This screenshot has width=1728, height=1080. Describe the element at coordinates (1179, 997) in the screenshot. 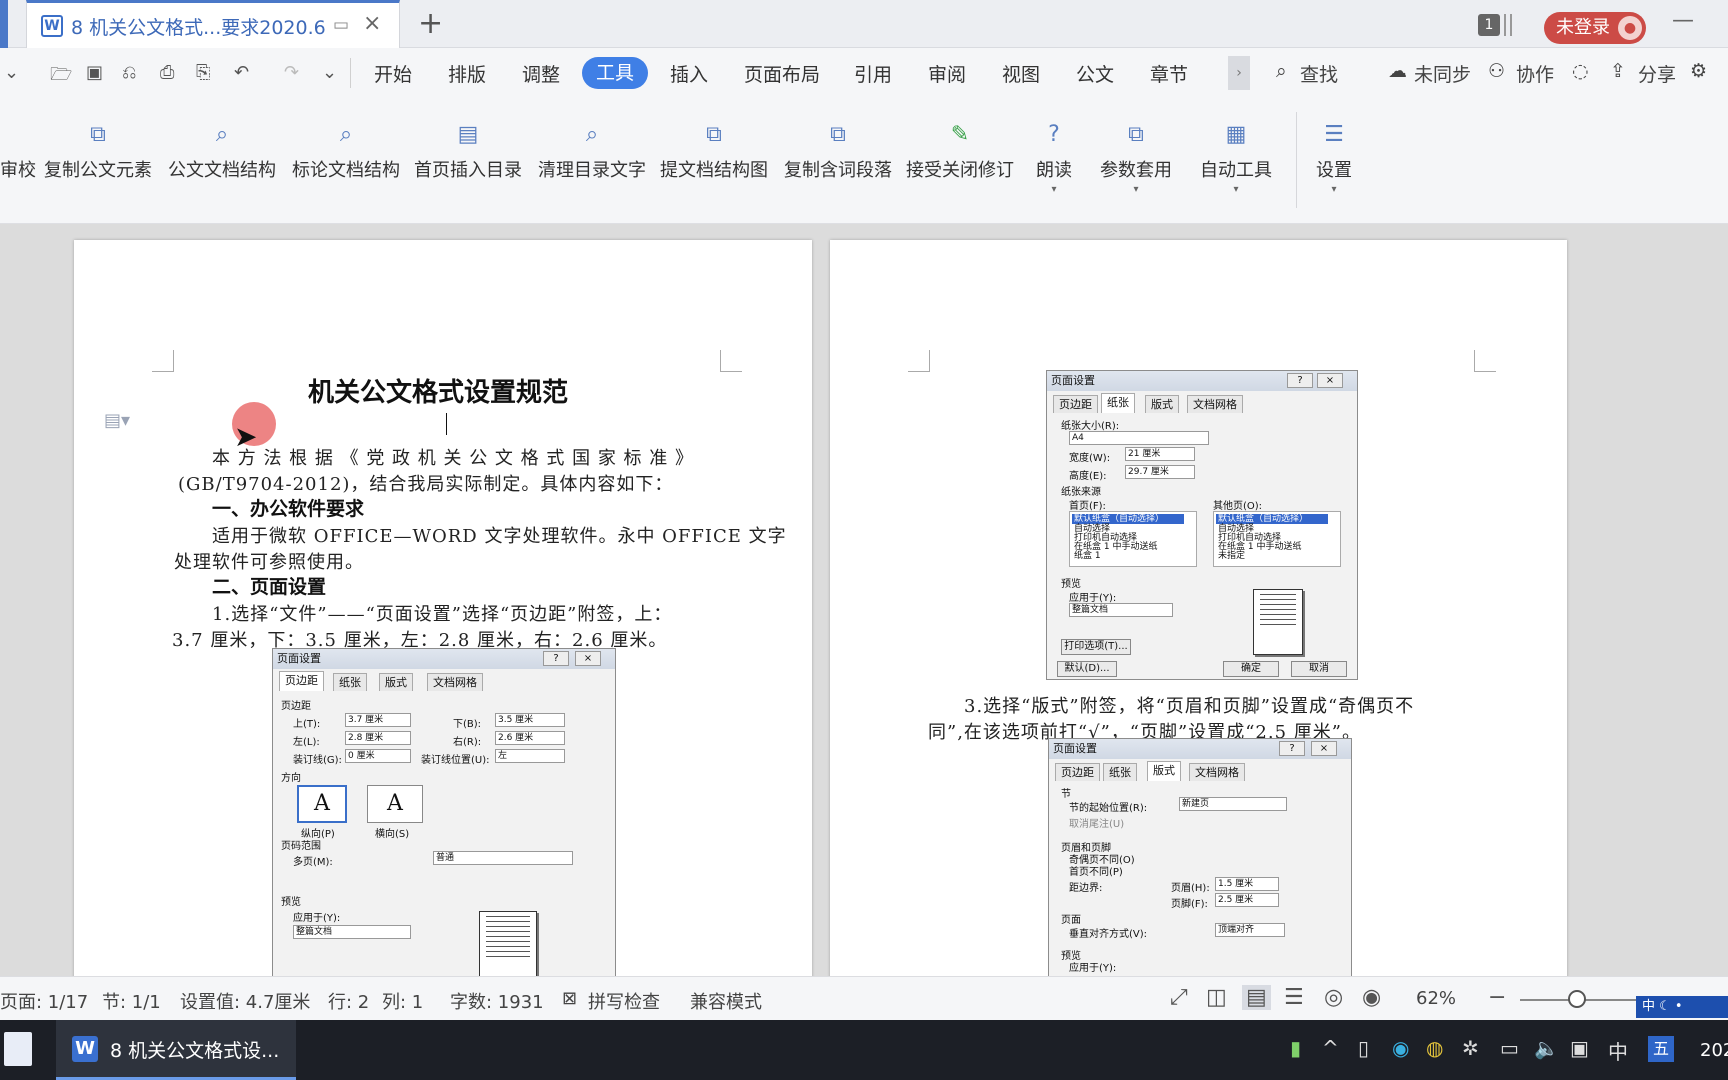

I see `fullscreen-icon: ⤢` at that location.